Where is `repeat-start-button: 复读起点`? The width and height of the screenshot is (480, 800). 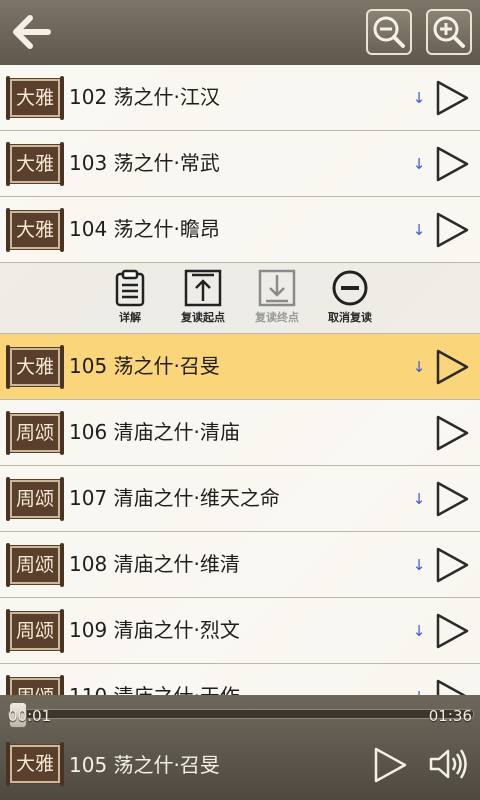 repeat-start-button: 复读起点 is located at coordinates (203, 299).